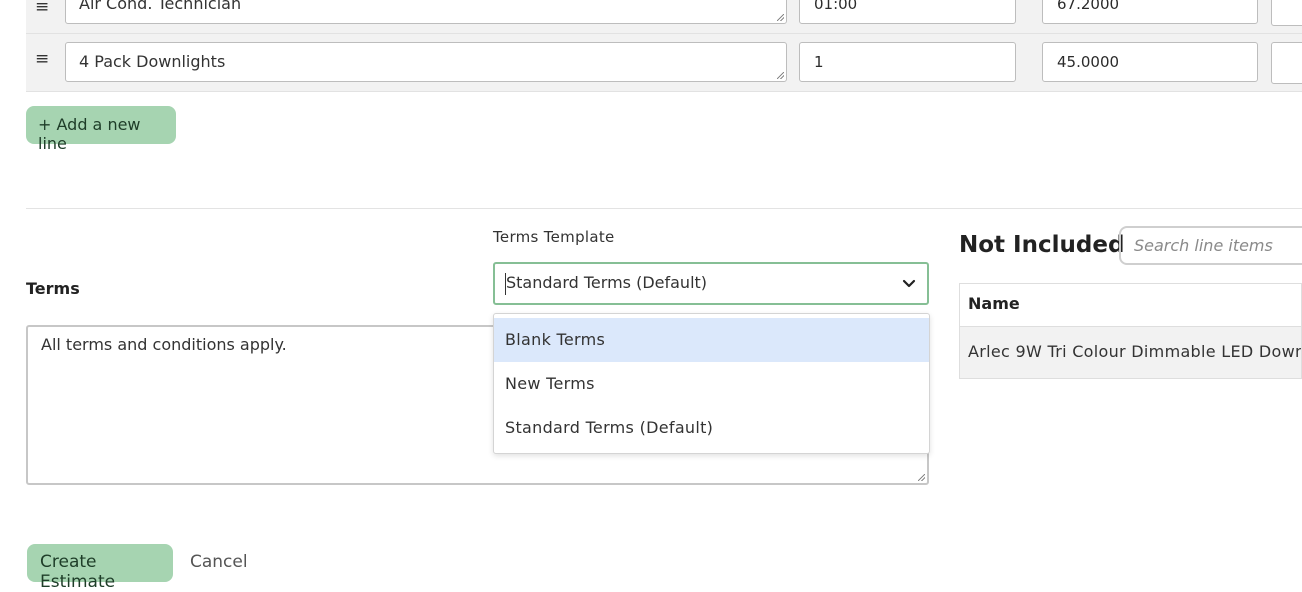  Describe the element at coordinates (101, 129) in the screenshot. I see `add-line-button: + Add a new line` at that location.